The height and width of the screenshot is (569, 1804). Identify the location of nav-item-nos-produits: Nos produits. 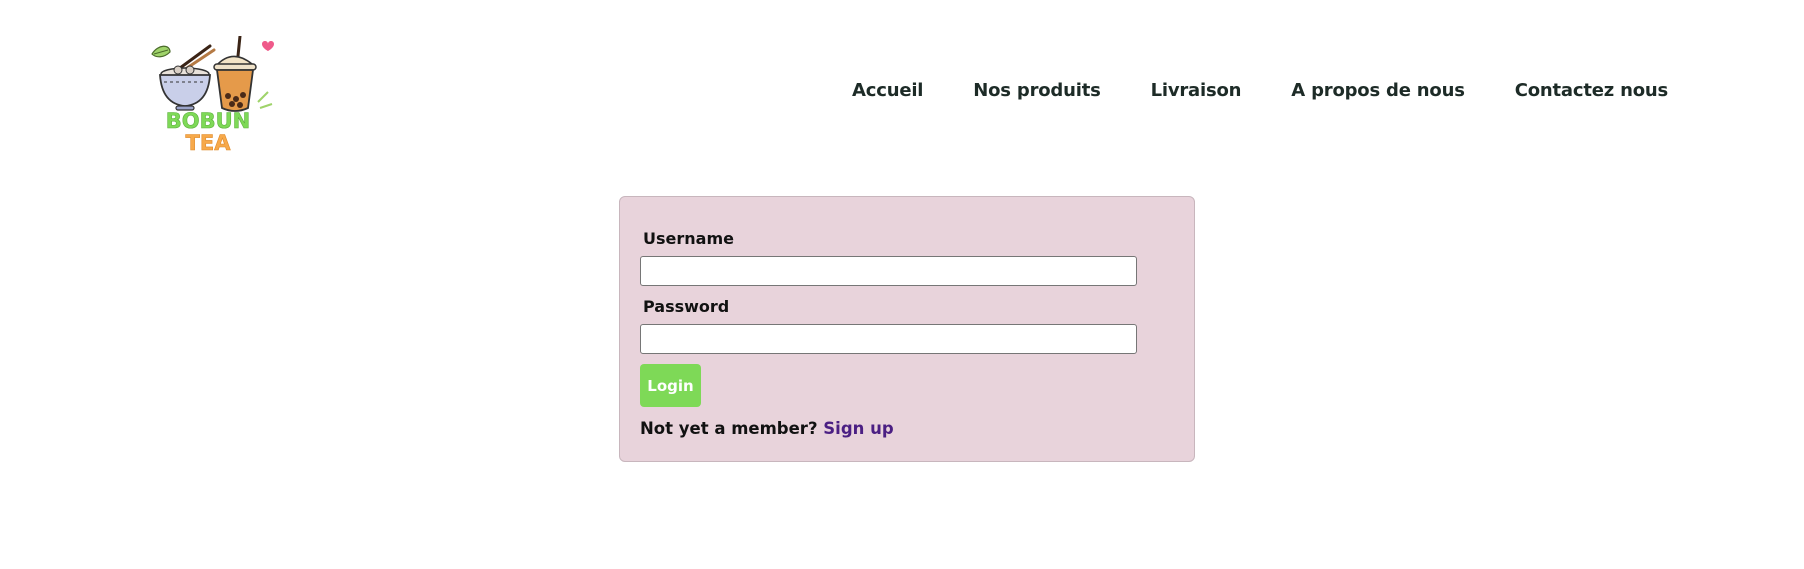
(1037, 91).